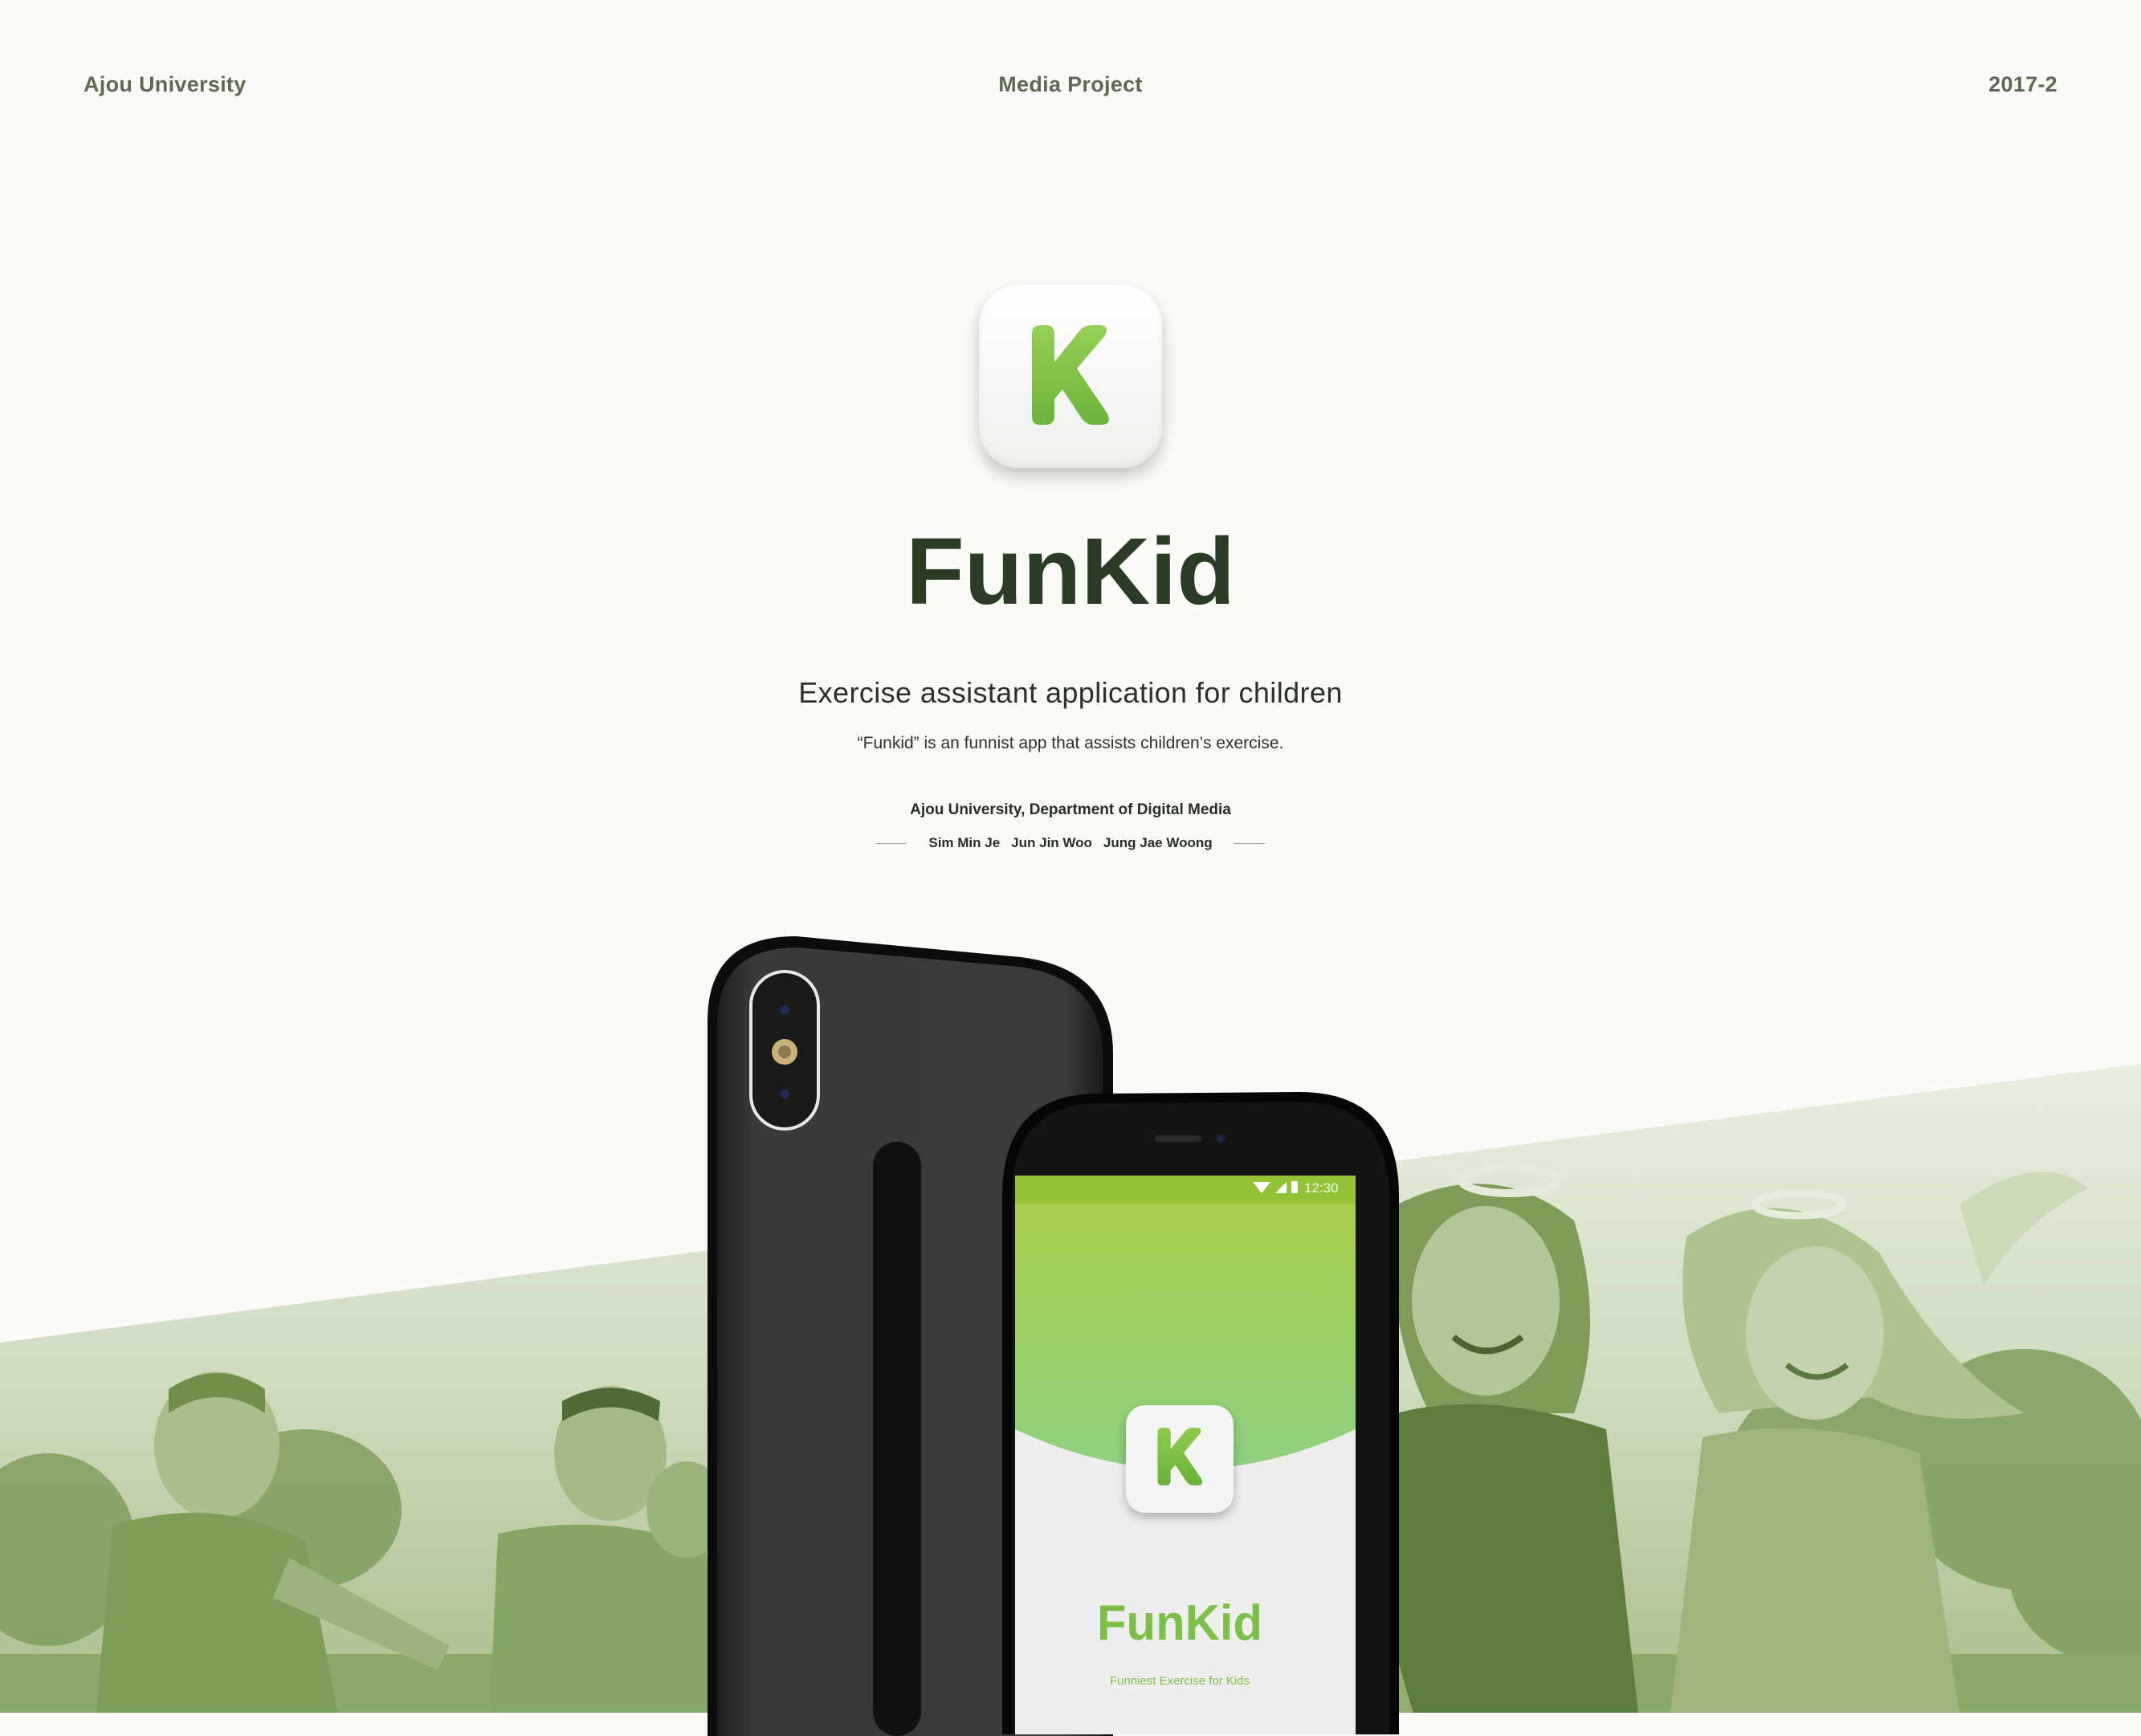 This screenshot has width=2141, height=1736. I want to click on screen-subtitle: Funniest Exercise for Kids, so click(1180, 1681).